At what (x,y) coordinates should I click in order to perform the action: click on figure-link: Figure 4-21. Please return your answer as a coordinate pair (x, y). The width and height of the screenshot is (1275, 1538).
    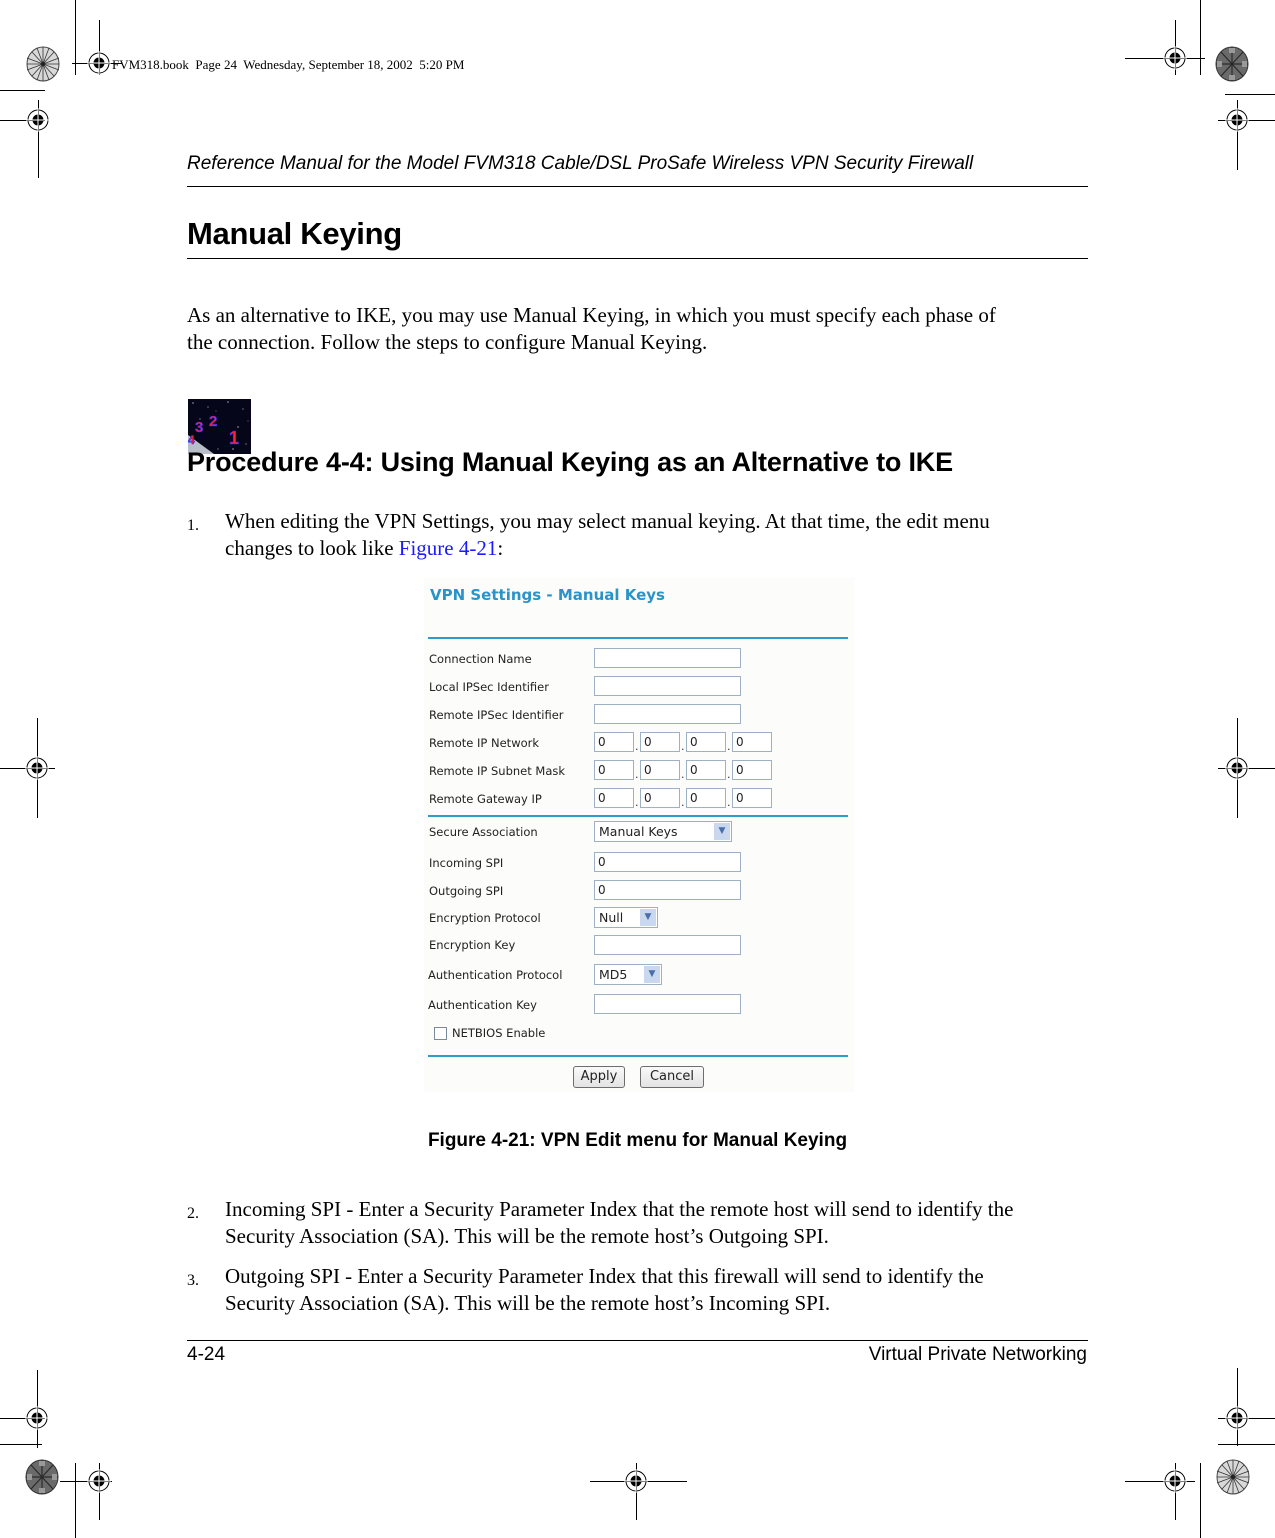
    Looking at the image, I should click on (448, 548).